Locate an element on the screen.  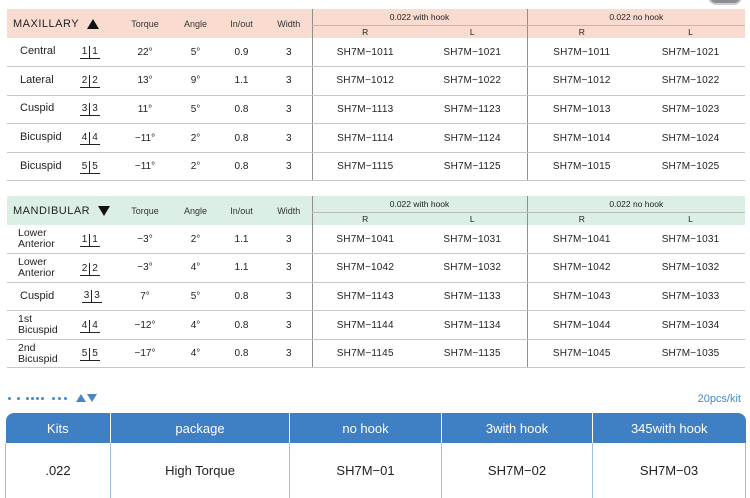
with-hook-r-code: SH7M−1143 is located at coordinates (364, 297).